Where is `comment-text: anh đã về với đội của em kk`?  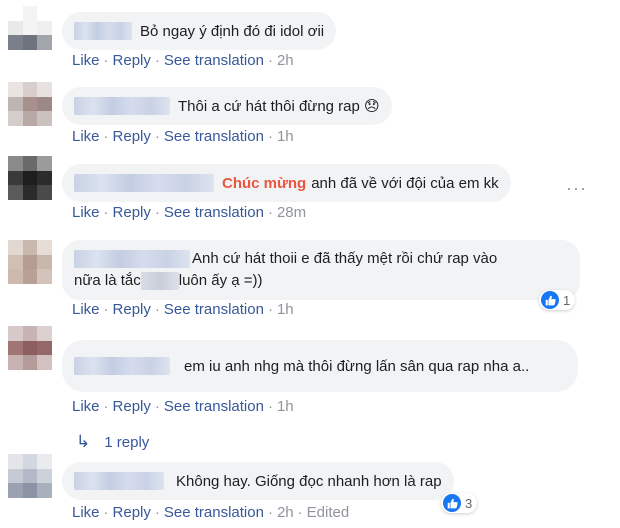 comment-text: anh đã về với đội của em kk is located at coordinates (405, 183).